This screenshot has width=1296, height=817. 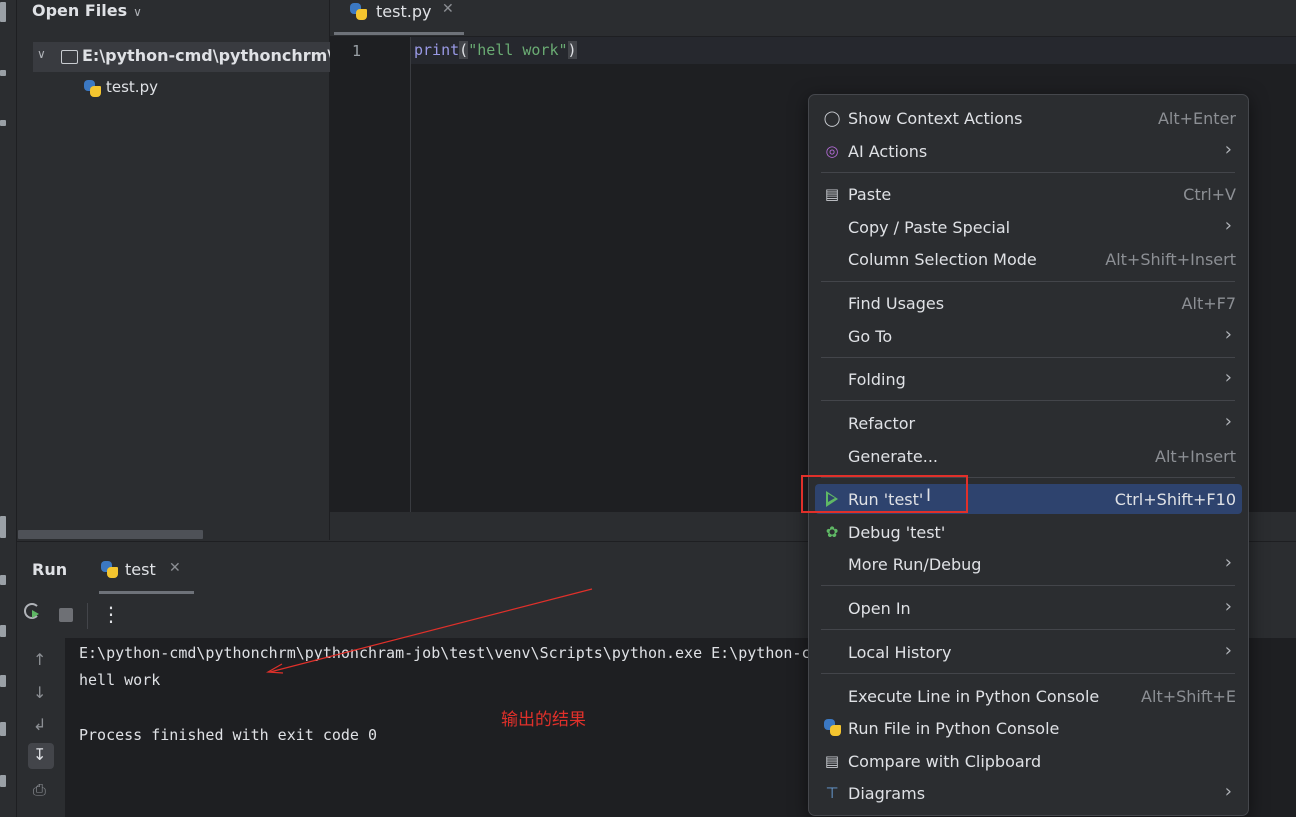 What do you see at coordinates (1196, 118) in the screenshot?
I see `menu-item-shortcut: Alt+Enter` at bounding box center [1196, 118].